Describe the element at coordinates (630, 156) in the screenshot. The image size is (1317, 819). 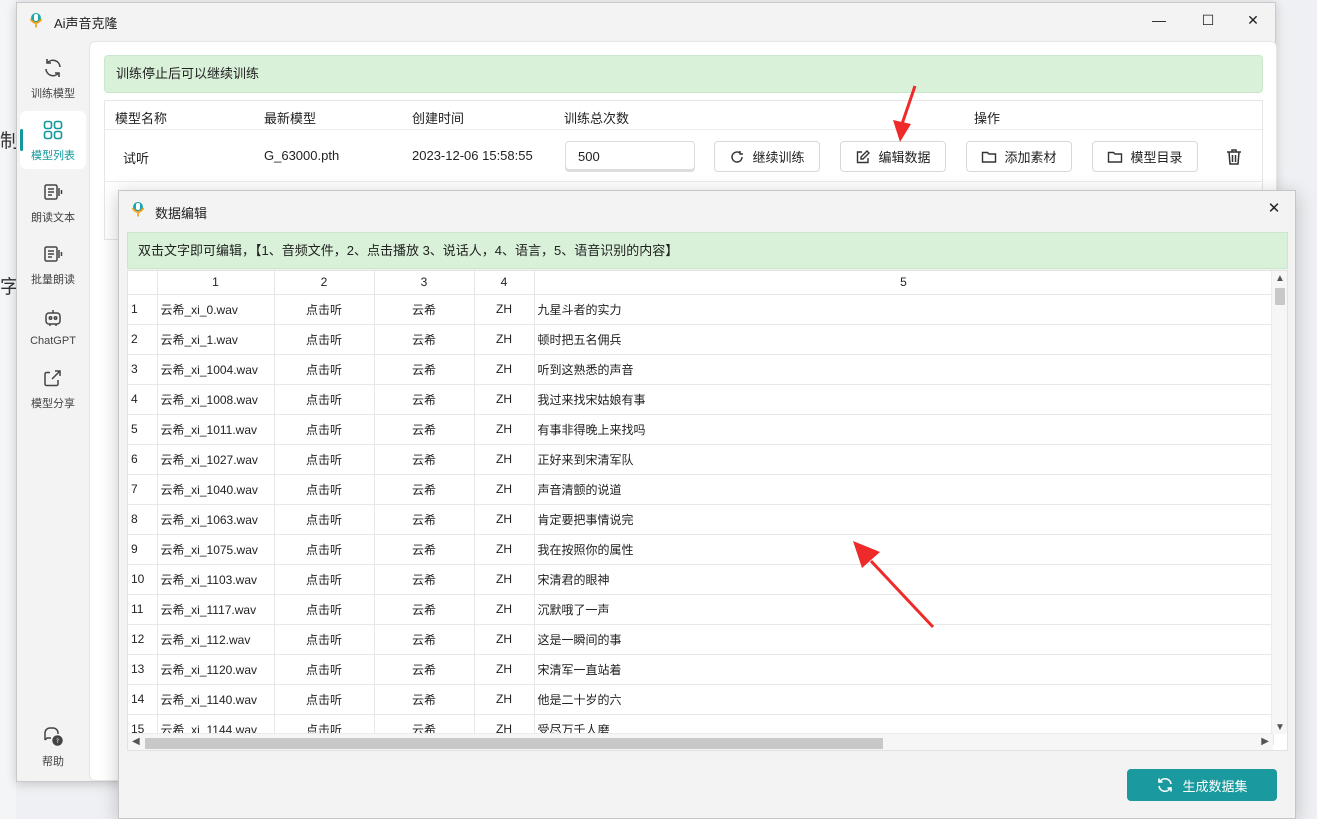
I see `total-count-input: 500` at that location.